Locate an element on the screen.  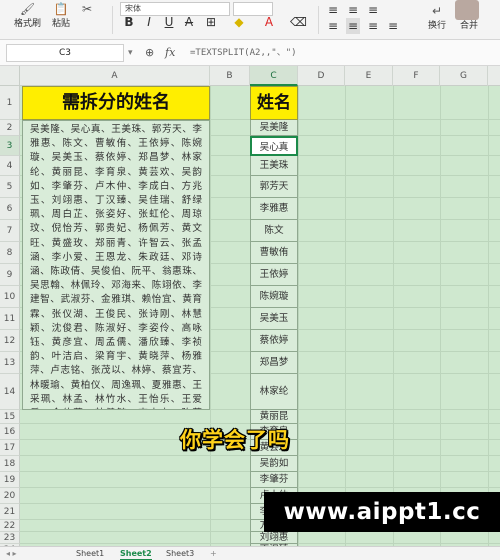
split-name-cell: 郭芳天 is located at coordinates (274, 187).